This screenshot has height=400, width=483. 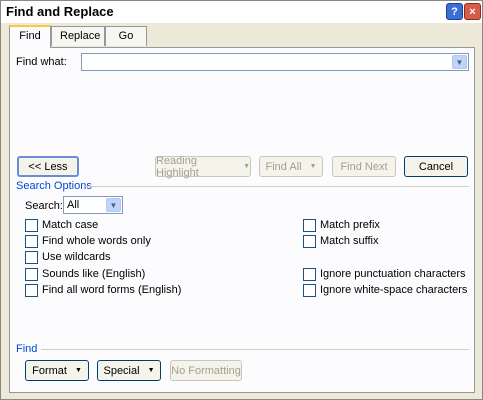 I want to click on find-all-word-forms-label: Find all word forms (English), so click(x=112, y=290).